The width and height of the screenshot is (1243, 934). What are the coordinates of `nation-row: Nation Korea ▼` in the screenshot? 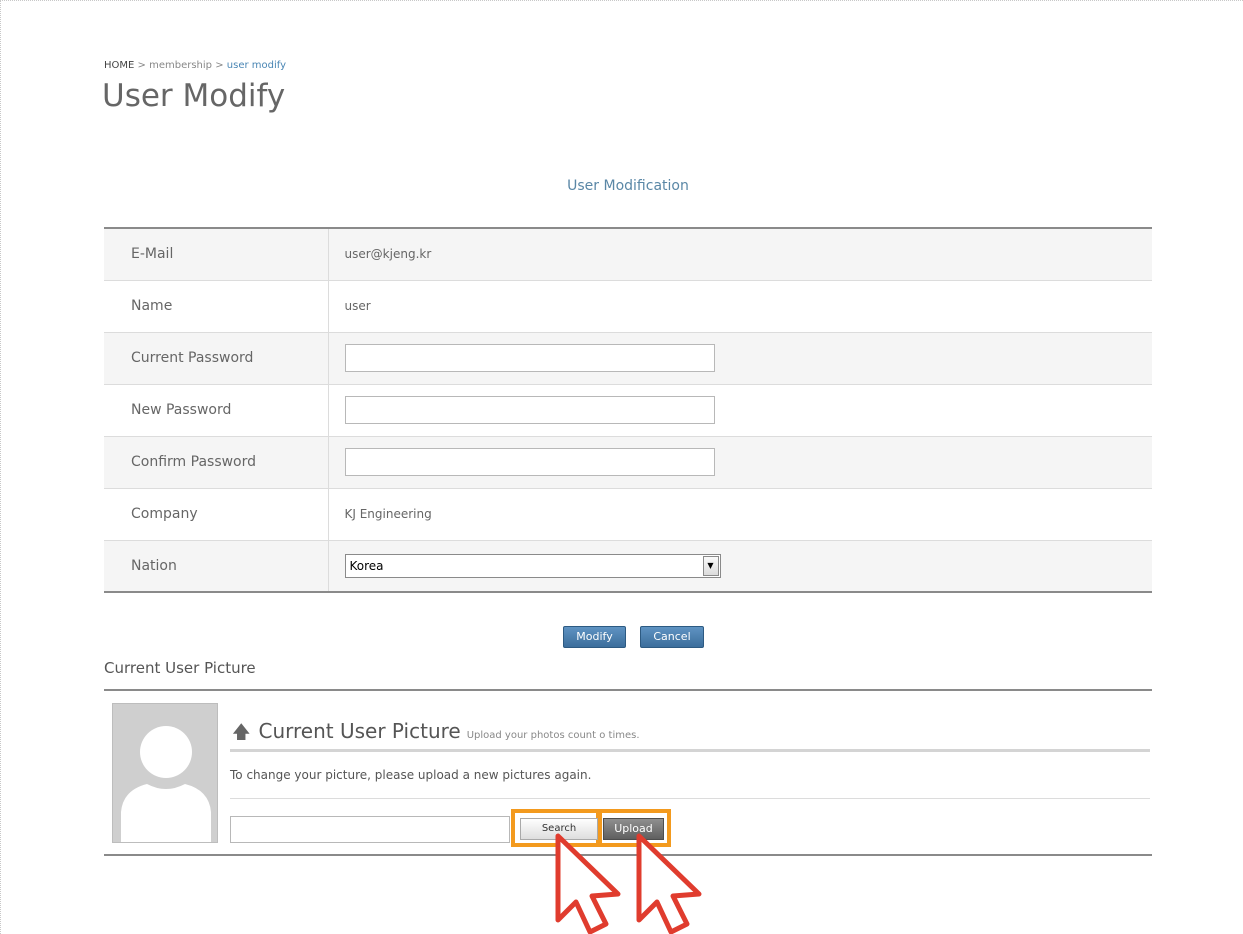 It's located at (628, 566).